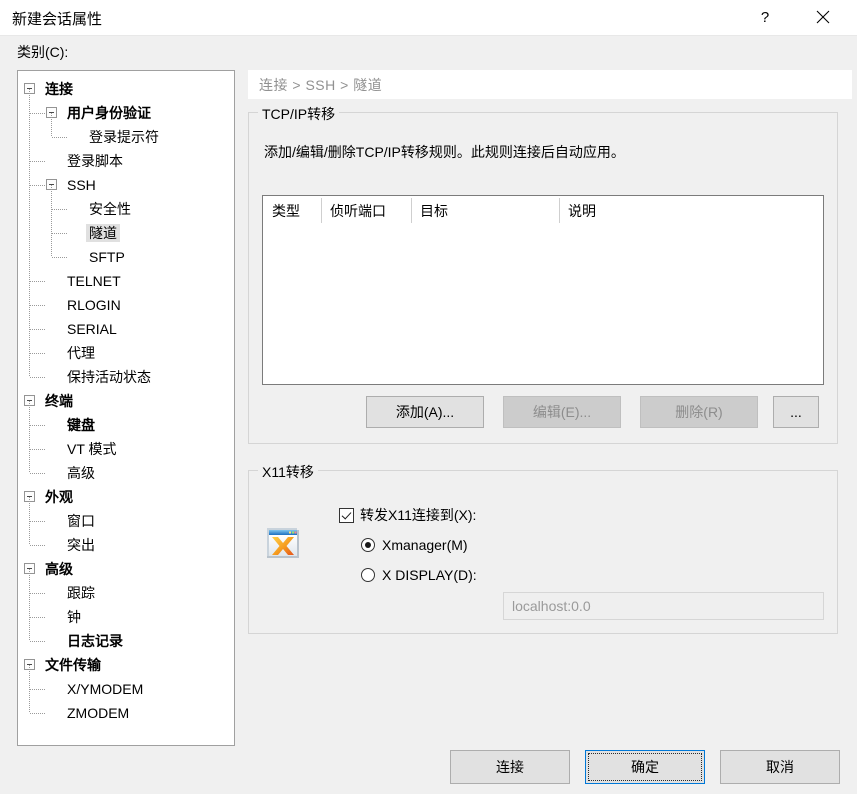 This screenshot has width=857, height=796. Describe the element at coordinates (94, 305) in the screenshot. I see `tree-item-label: RLOGIN` at that location.